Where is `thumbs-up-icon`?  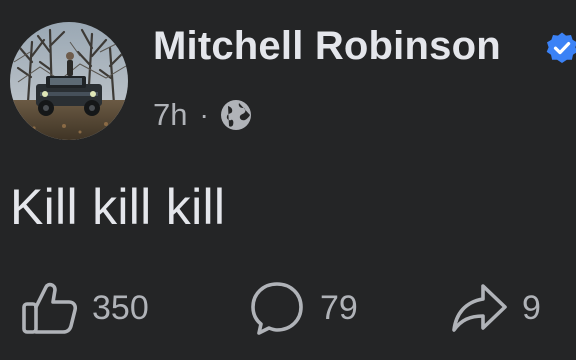 thumbs-up-icon is located at coordinates (50, 308).